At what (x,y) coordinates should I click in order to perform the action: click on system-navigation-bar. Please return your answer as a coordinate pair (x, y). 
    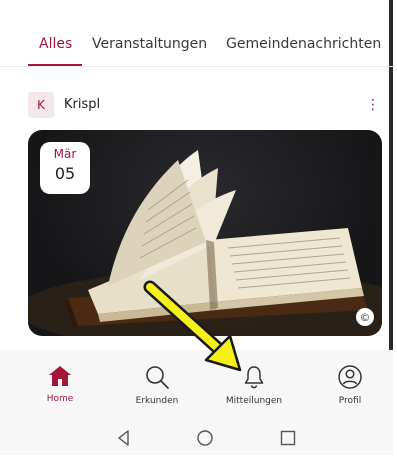
    Looking at the image, I should click on (196, 437).